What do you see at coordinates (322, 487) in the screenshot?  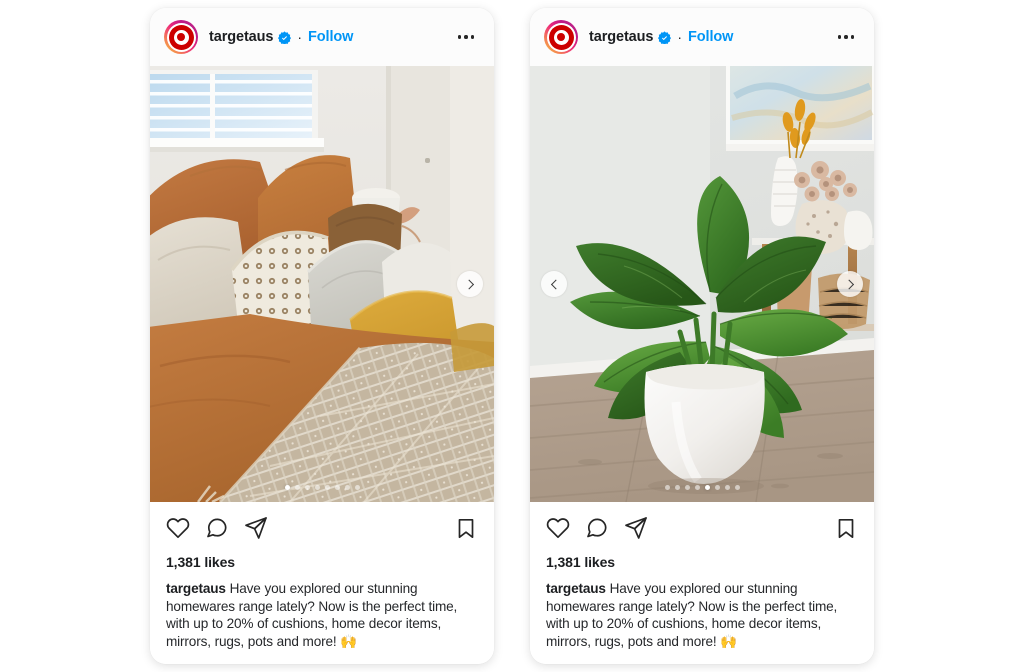 I see `carousel-dots-left` at bounding box center [322, 487].